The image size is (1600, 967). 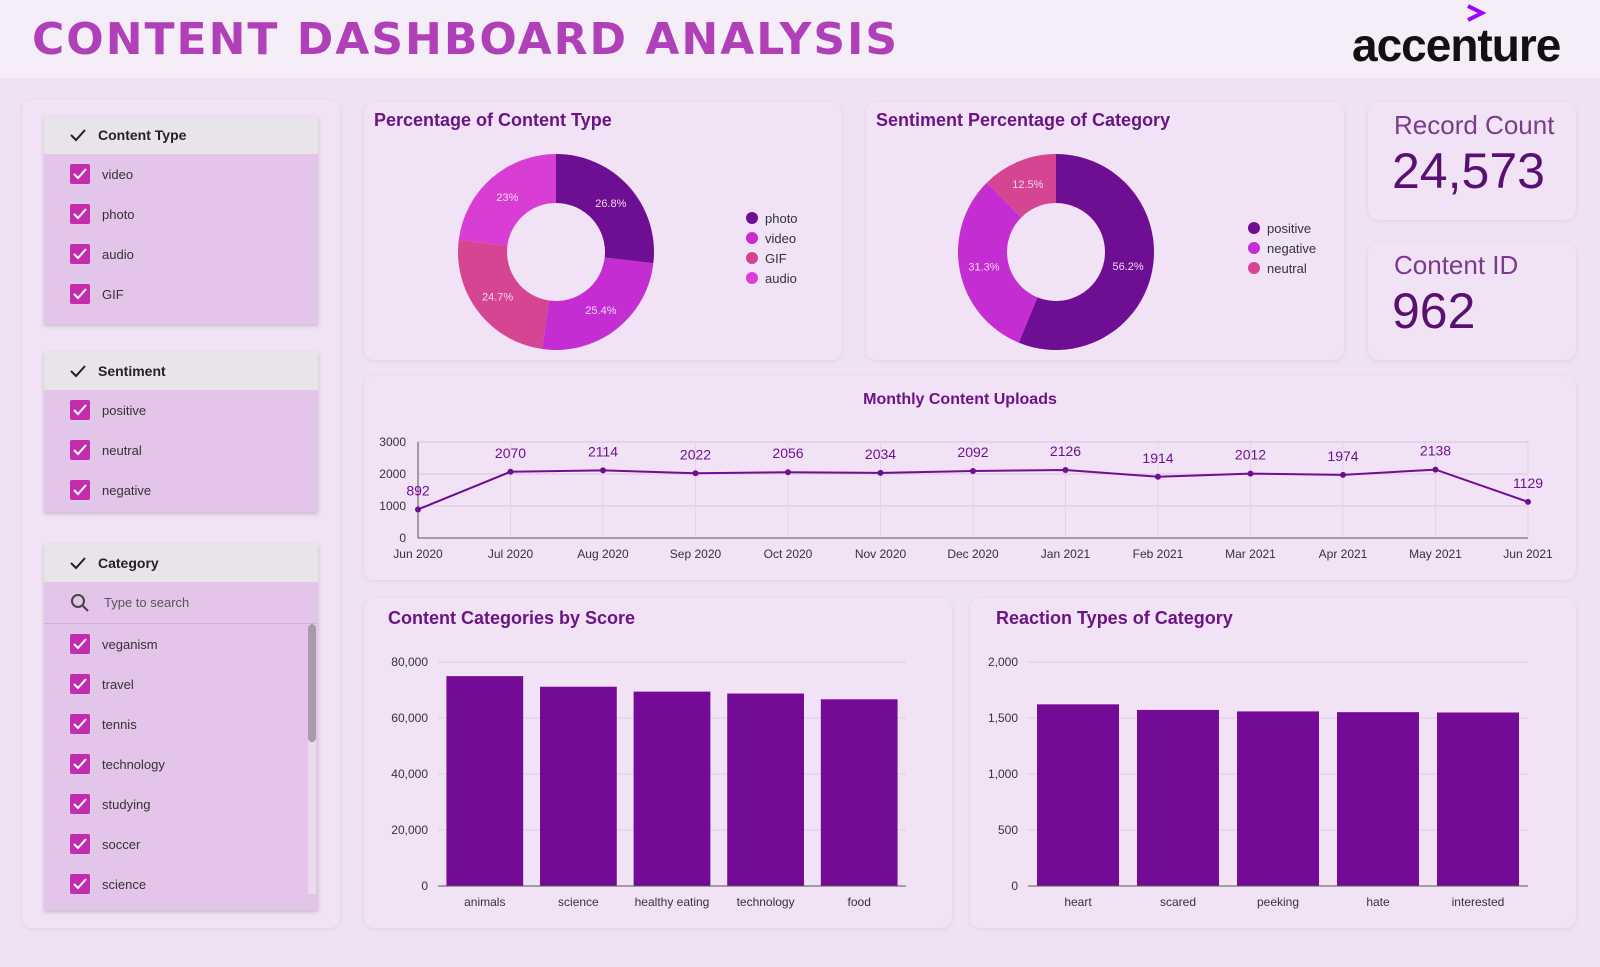 What do you see at coordinates (485, 781) in the screenshot?
I see `bar-animals` at bounding box center [485, 781].